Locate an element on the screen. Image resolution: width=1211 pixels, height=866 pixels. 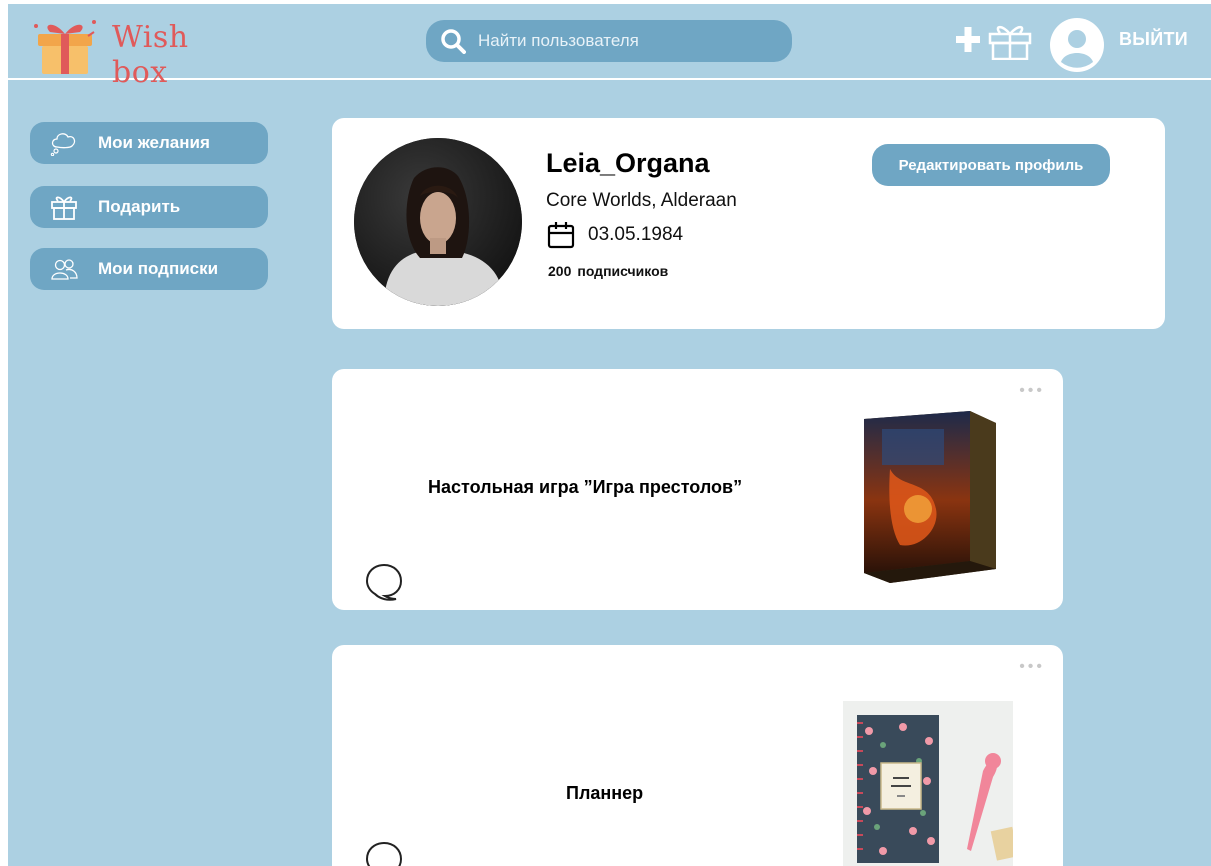
calendar-icon is located at coordinates (561, 235).